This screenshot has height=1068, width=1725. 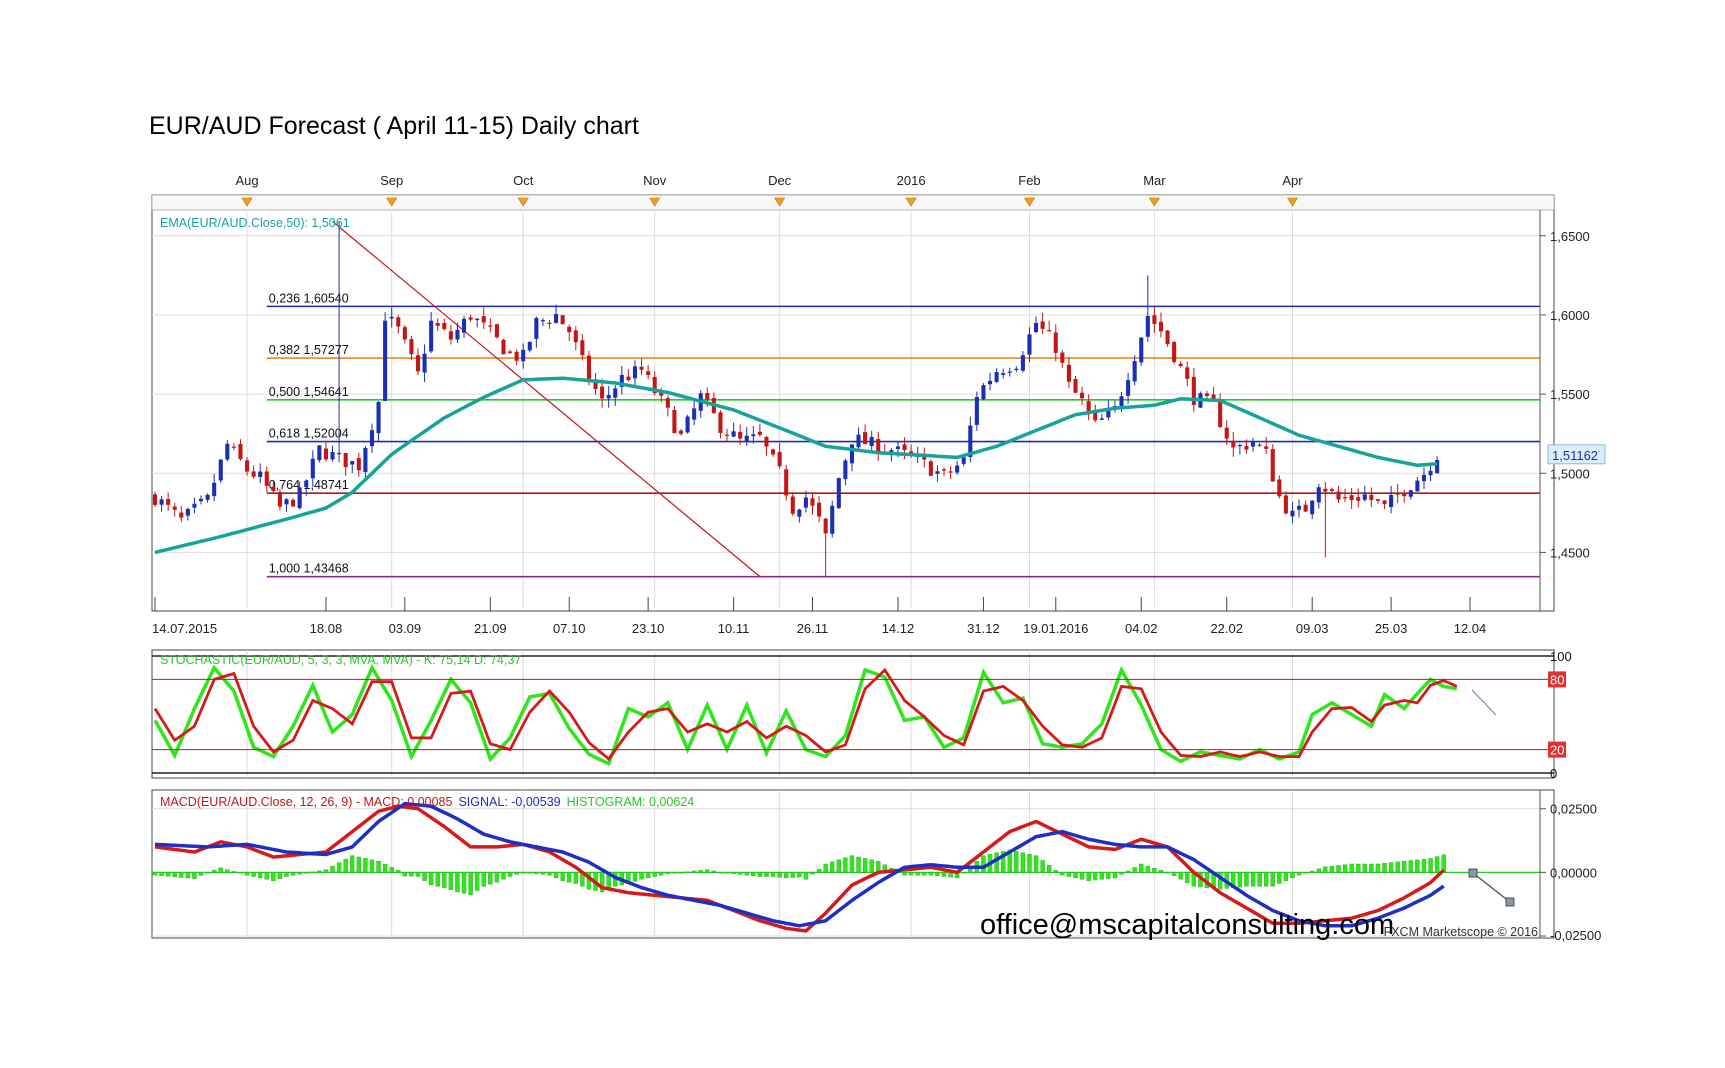 What do you see at coordinates (1391, 628) in the screenshot?
I see `date-tick-label: 25.03` at bounding box center [1391, 628].